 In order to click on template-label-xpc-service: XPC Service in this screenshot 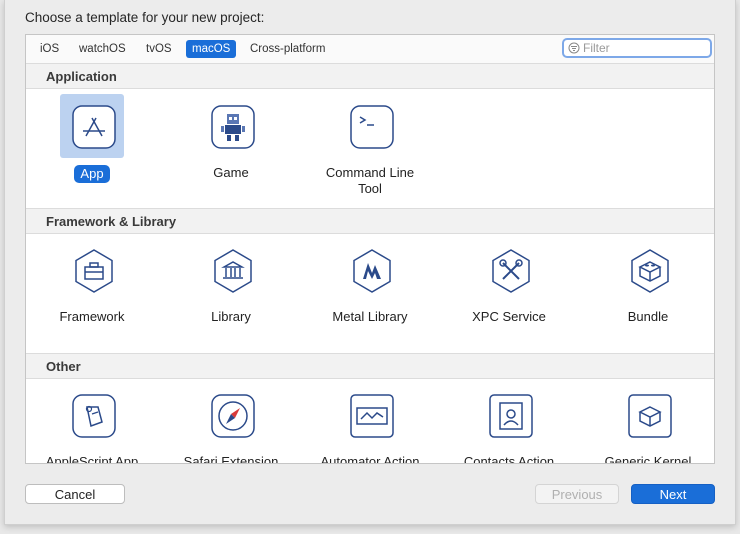, I will do `click(509, 316)`.